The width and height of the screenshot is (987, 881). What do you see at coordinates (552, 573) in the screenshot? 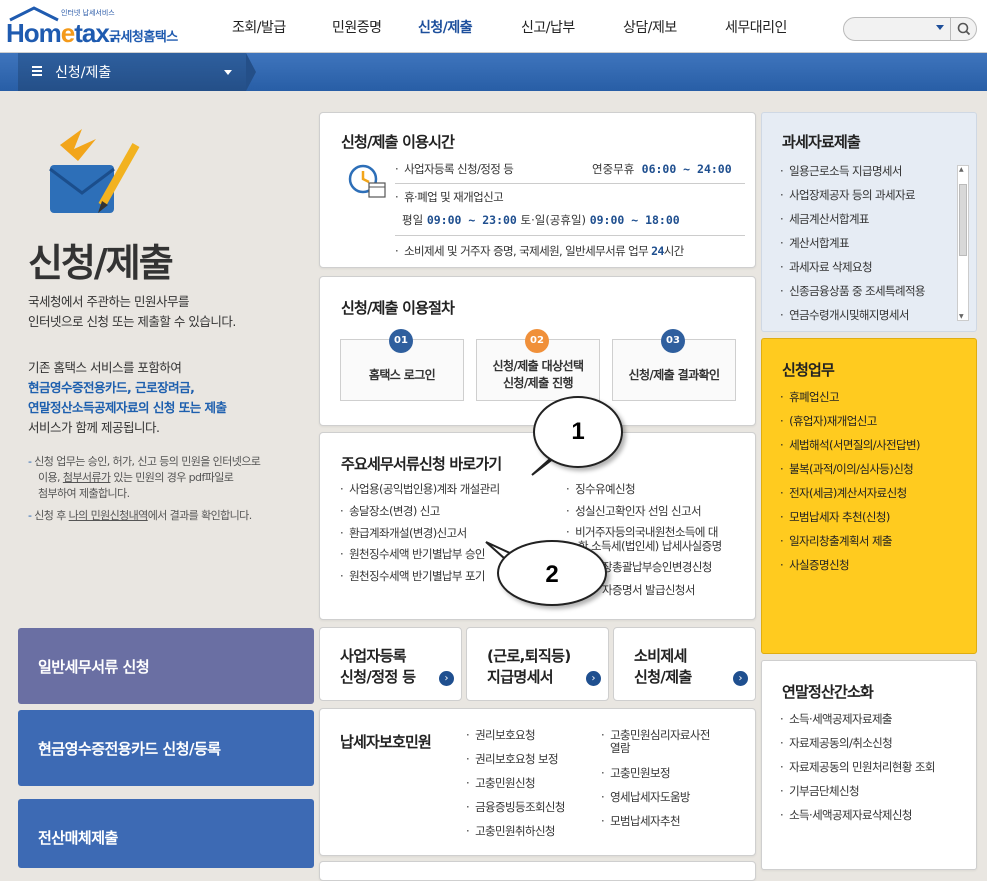
I see `callout-badge-2: 2` at bounding box center [552, 573].